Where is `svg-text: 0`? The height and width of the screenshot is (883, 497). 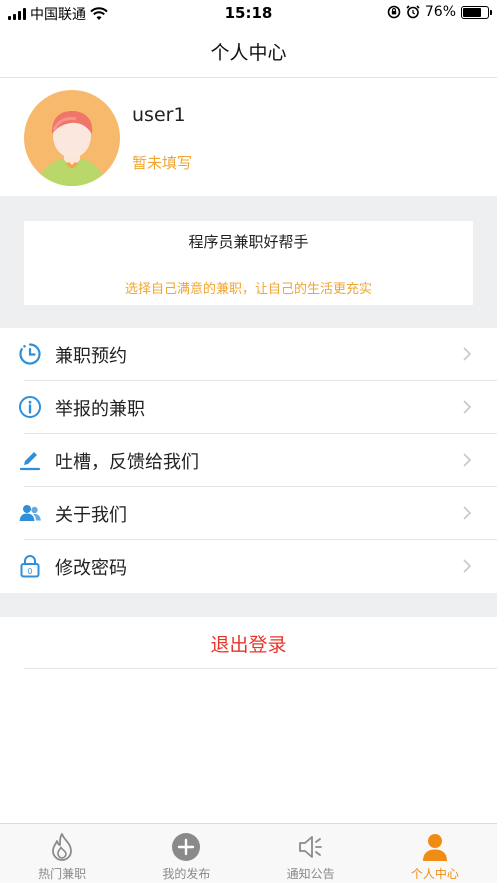
svg-text: 0 is located at coordinates (30, 571).